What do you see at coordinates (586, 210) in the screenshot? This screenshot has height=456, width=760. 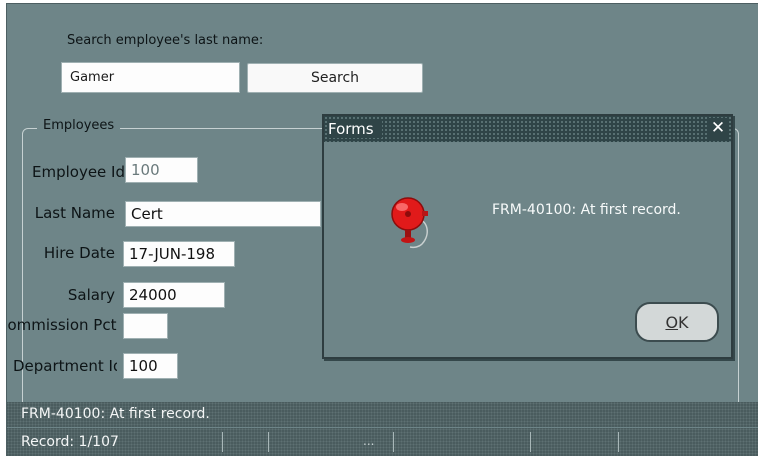 I see `dialog-message: FRM-40100: At first record.` at bounding box center [586, 210].